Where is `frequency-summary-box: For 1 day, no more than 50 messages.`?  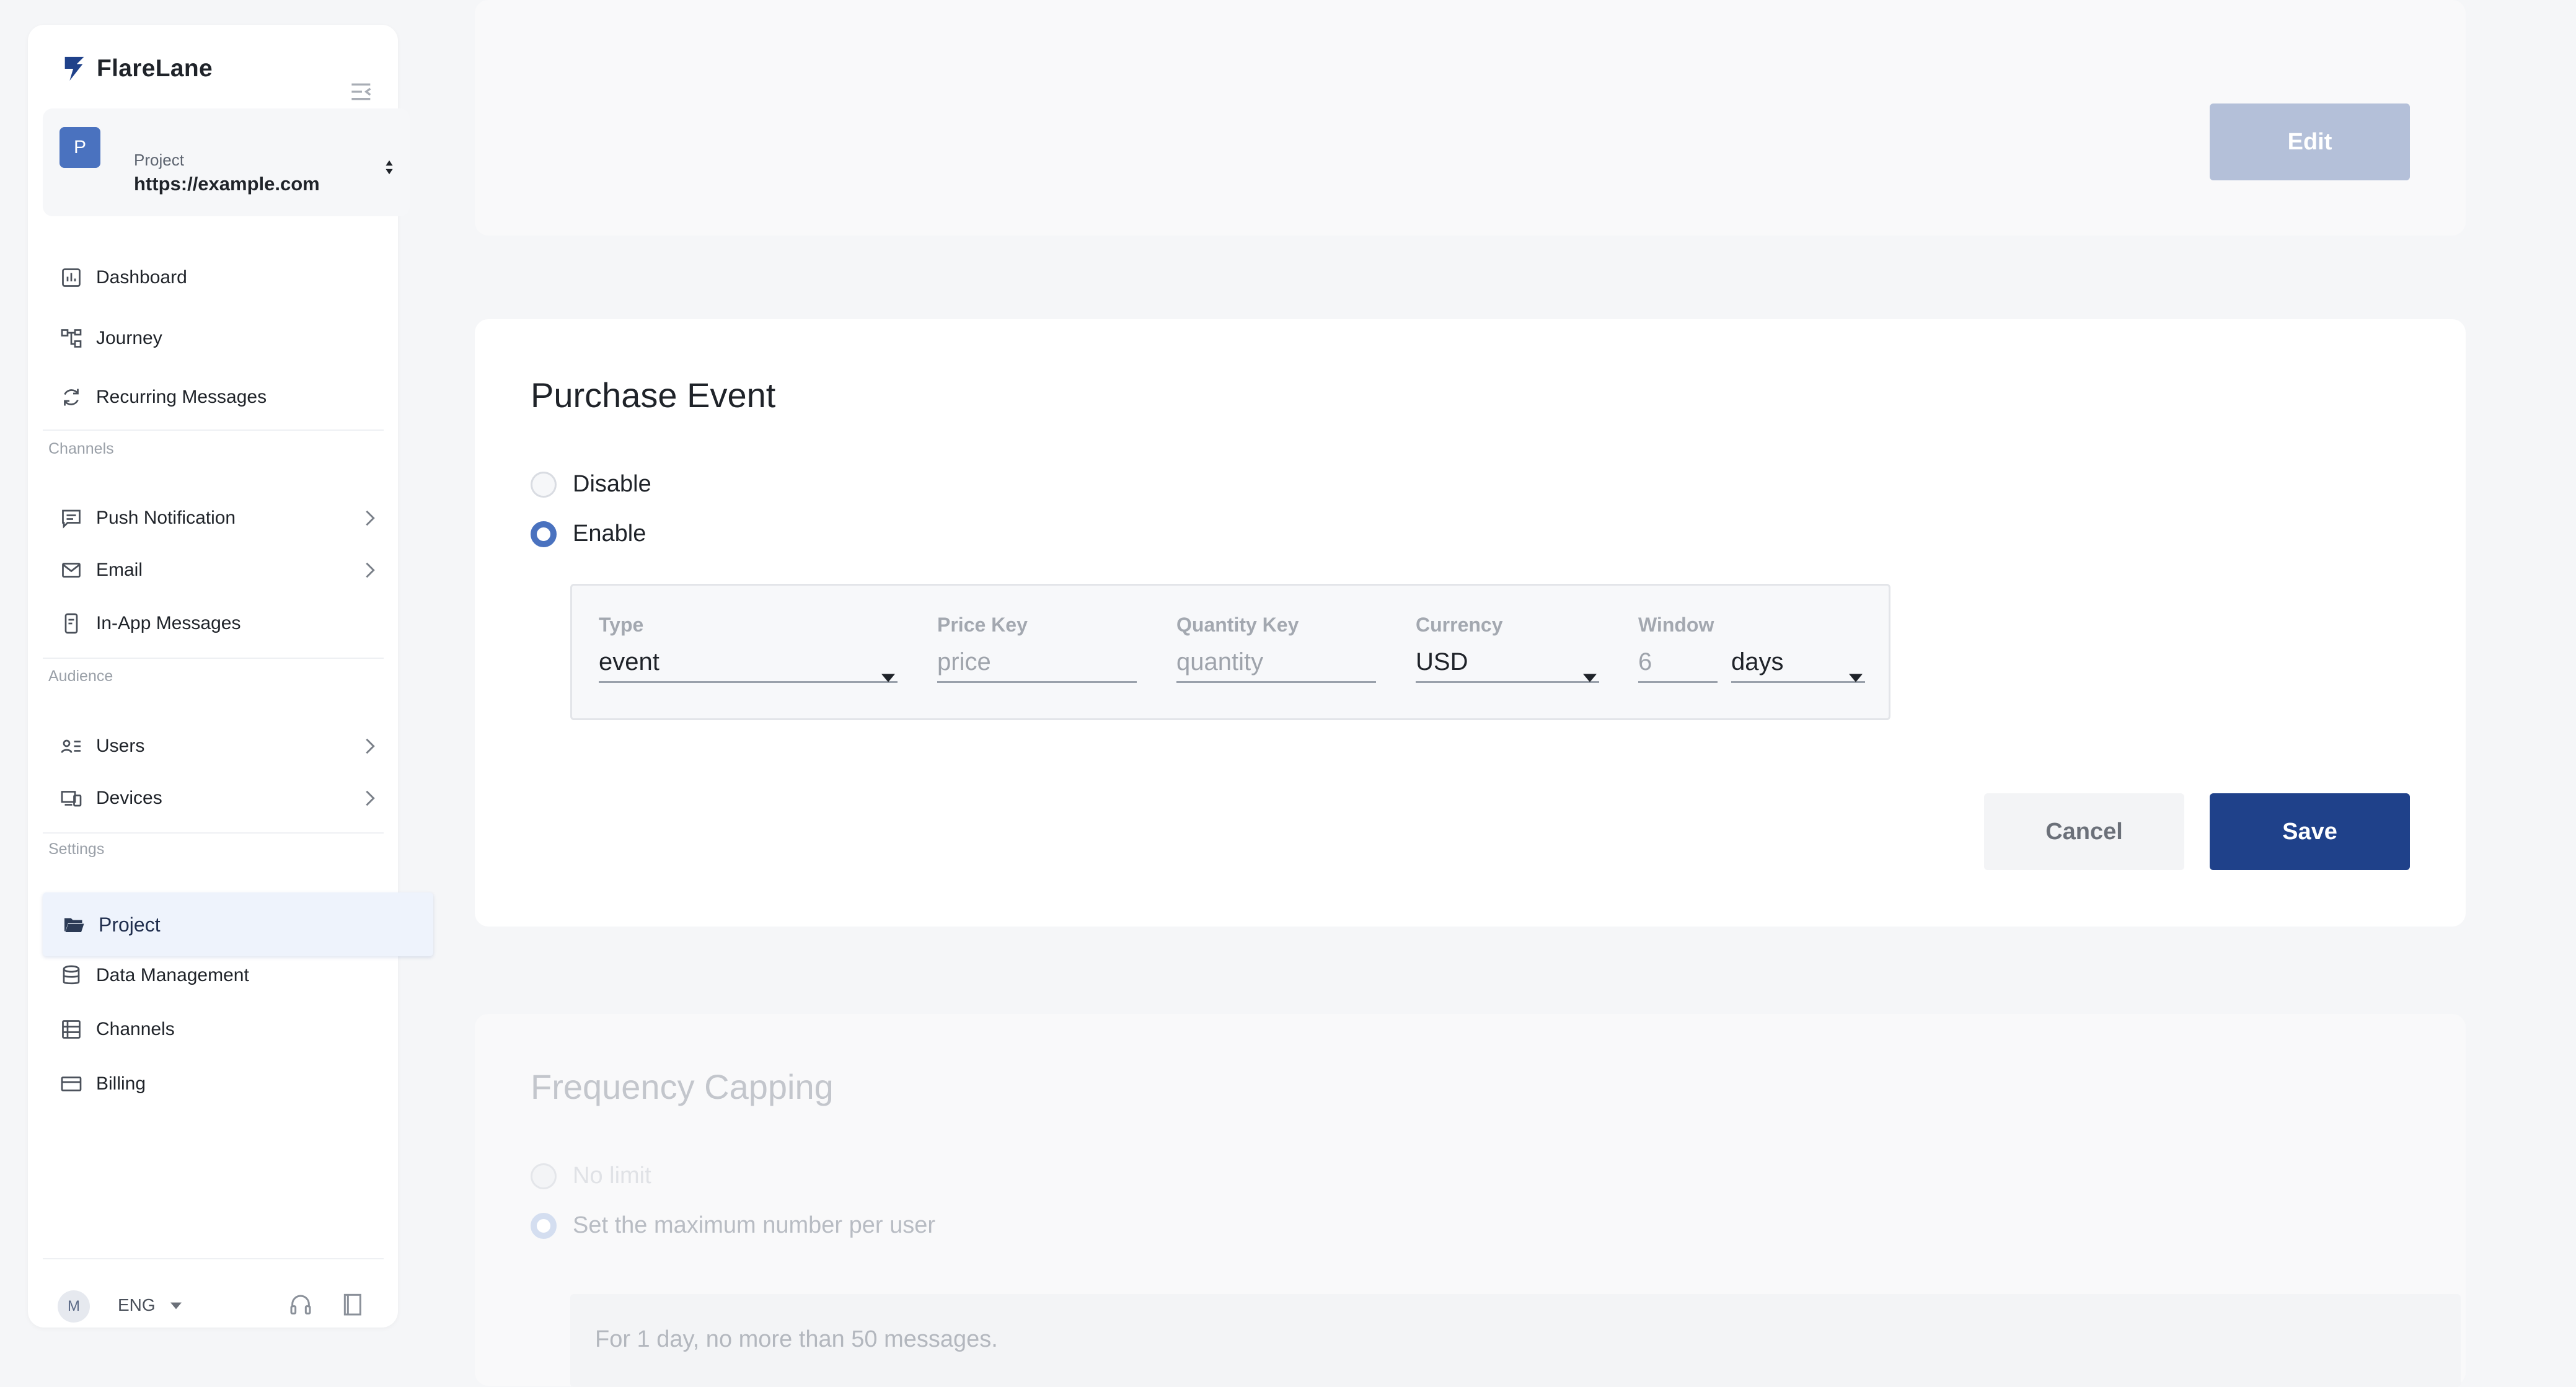 frequency-summary-box: For 1 day, no more than 50 messages. is located at coordinates (1515, 1340).